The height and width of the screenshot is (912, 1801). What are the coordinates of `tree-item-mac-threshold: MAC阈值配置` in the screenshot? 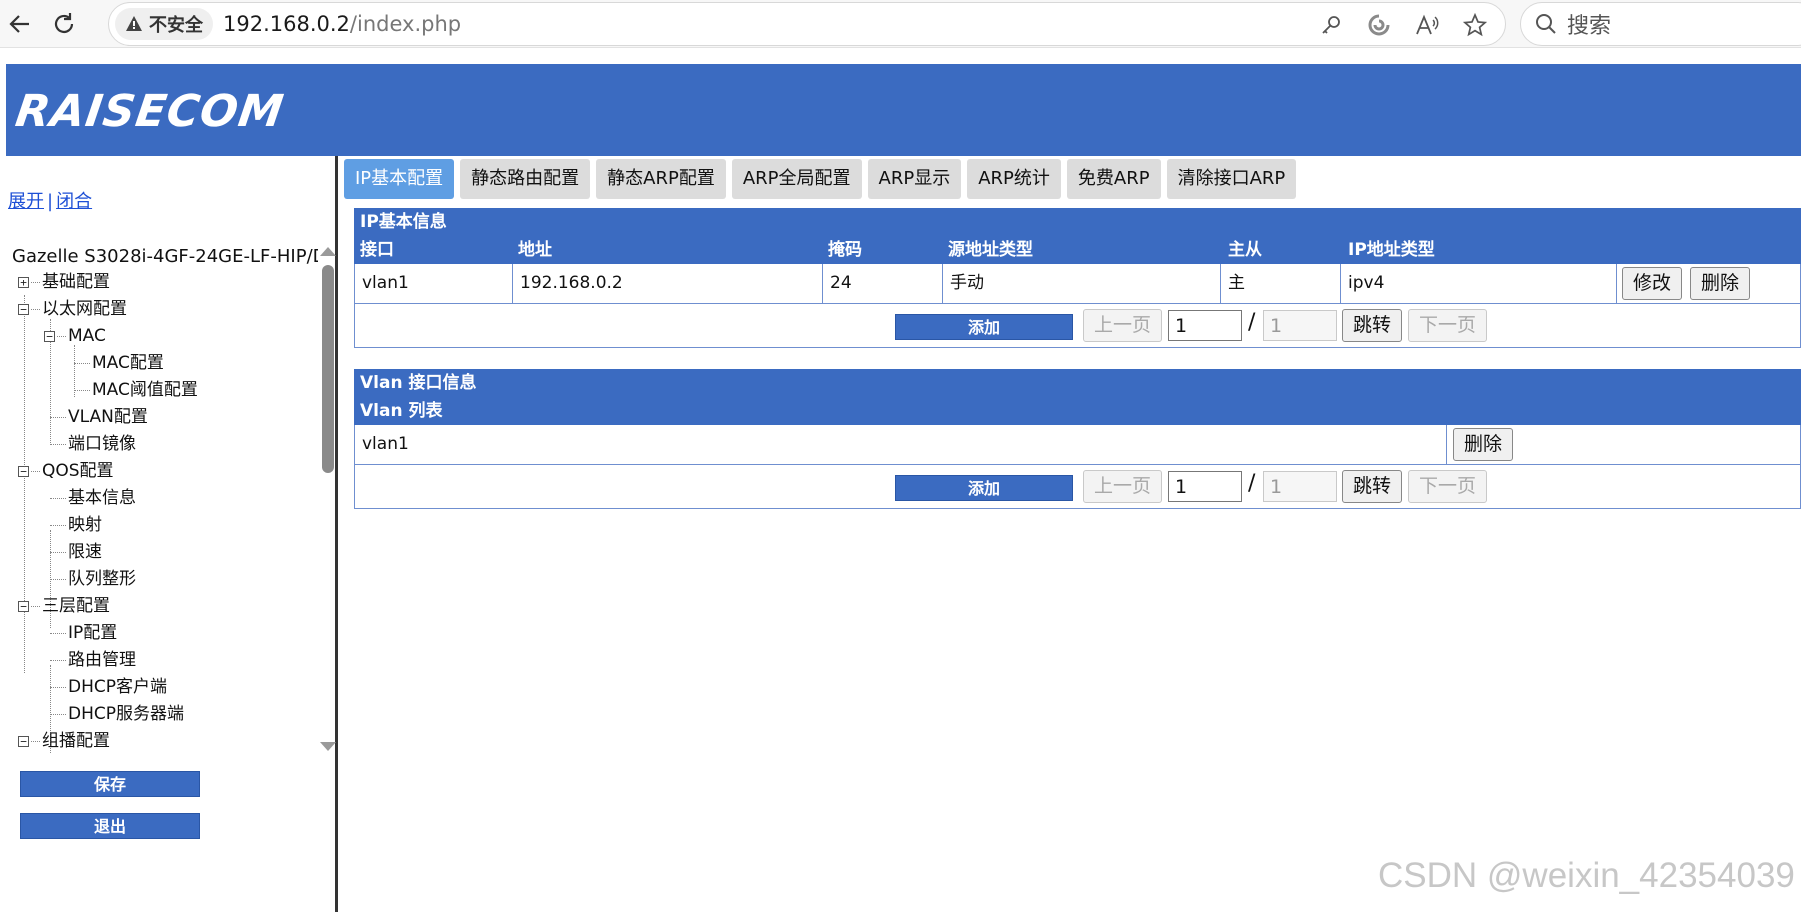 It's located at (165, 390).